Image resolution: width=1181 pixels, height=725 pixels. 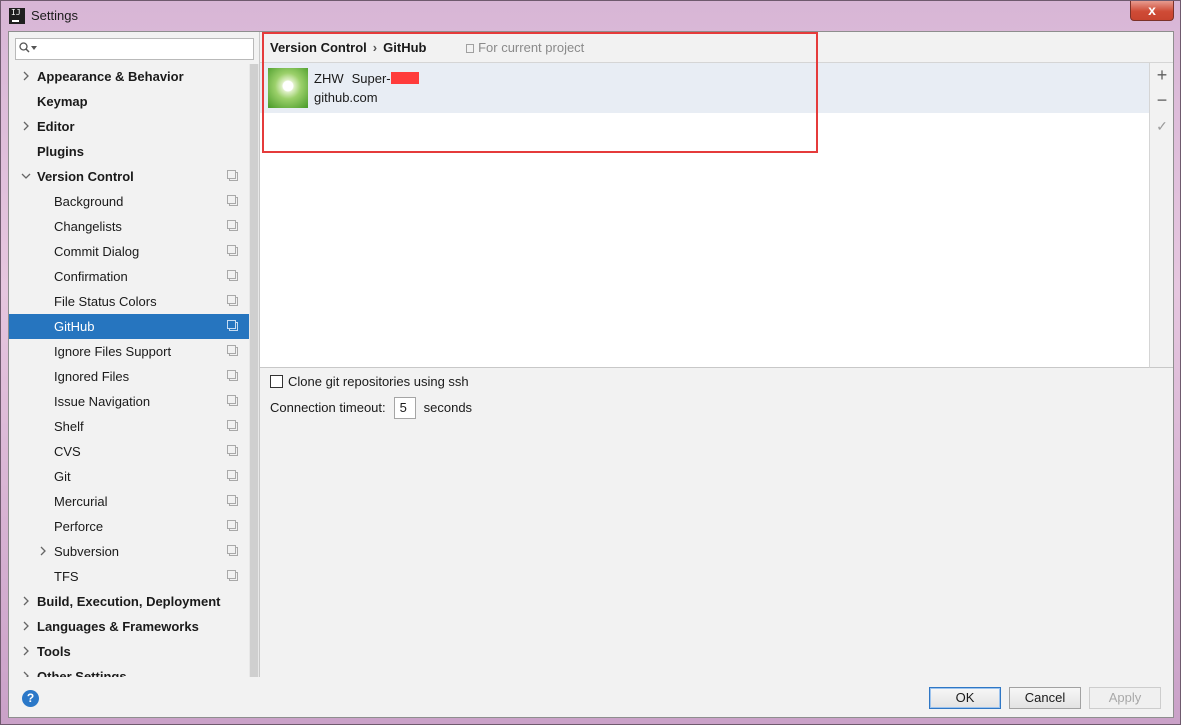 What do you see at coordinates (1162, 75) in the screenshot?
I see `add-account-icon: +` at bounding box center [1162, 75].